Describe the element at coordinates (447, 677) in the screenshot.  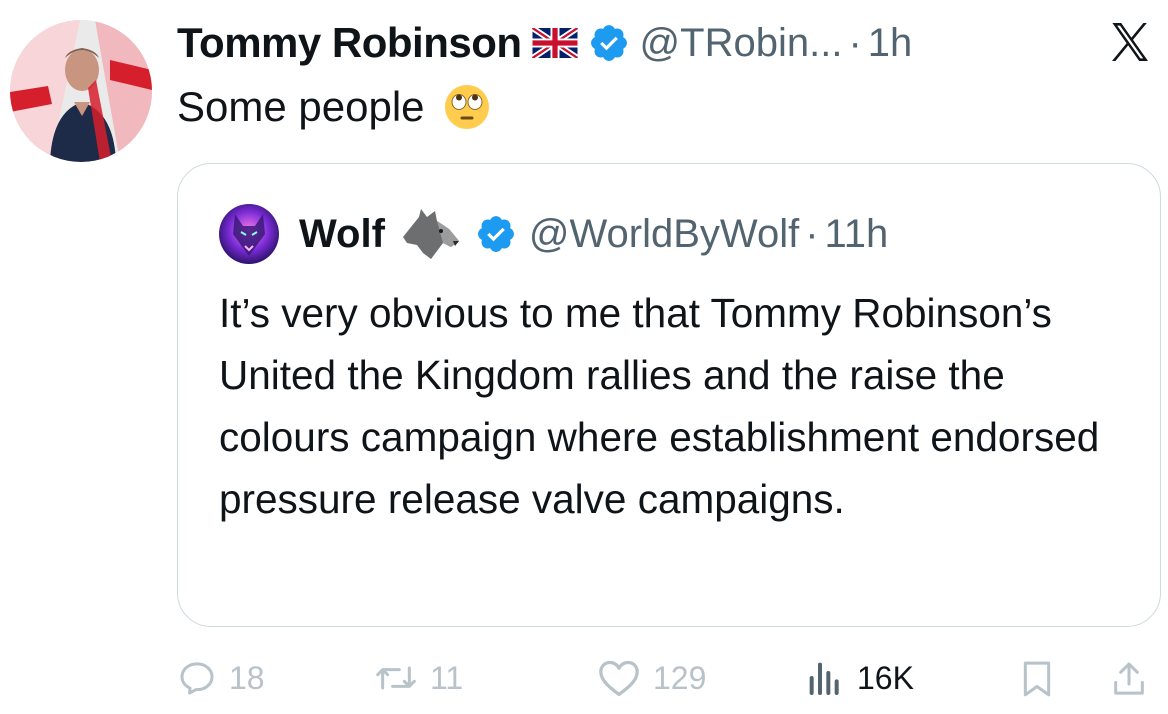
I see `repost-count: 11` at that location.